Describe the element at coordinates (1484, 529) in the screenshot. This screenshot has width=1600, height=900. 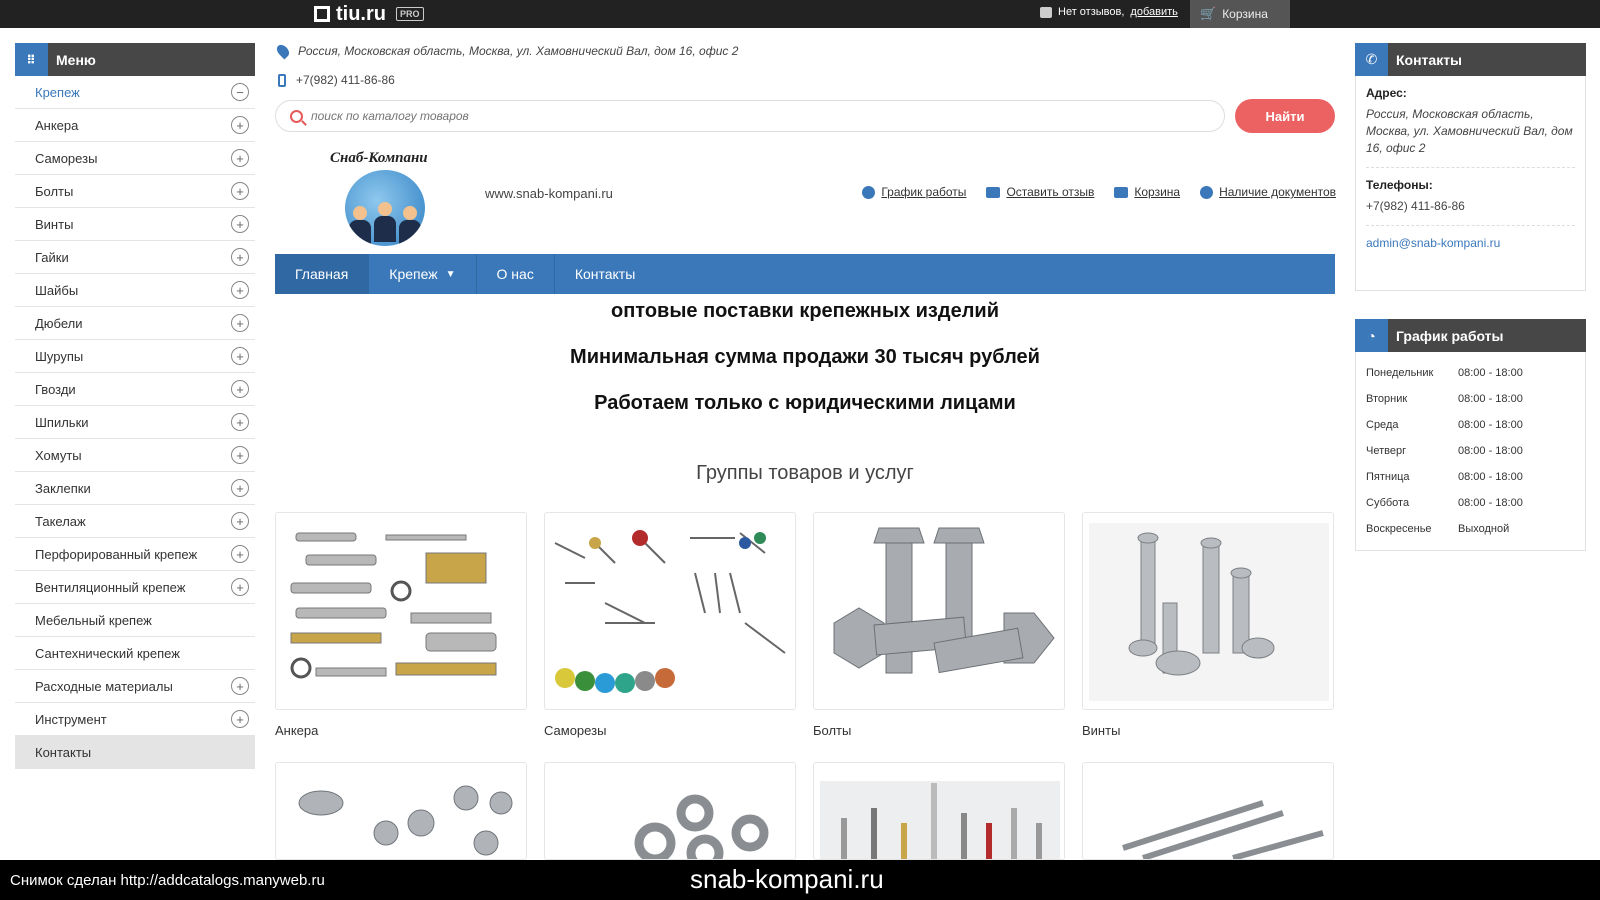
I see `schedule-time: Выходной` at that location.